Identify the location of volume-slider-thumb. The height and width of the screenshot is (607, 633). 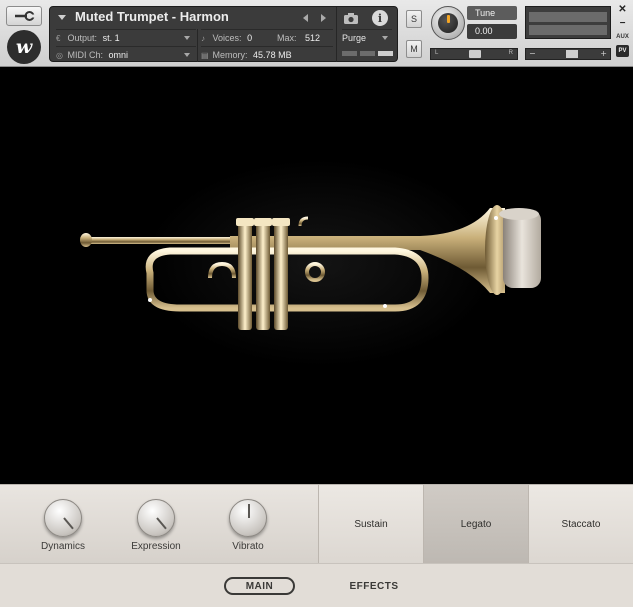
(572, 54).